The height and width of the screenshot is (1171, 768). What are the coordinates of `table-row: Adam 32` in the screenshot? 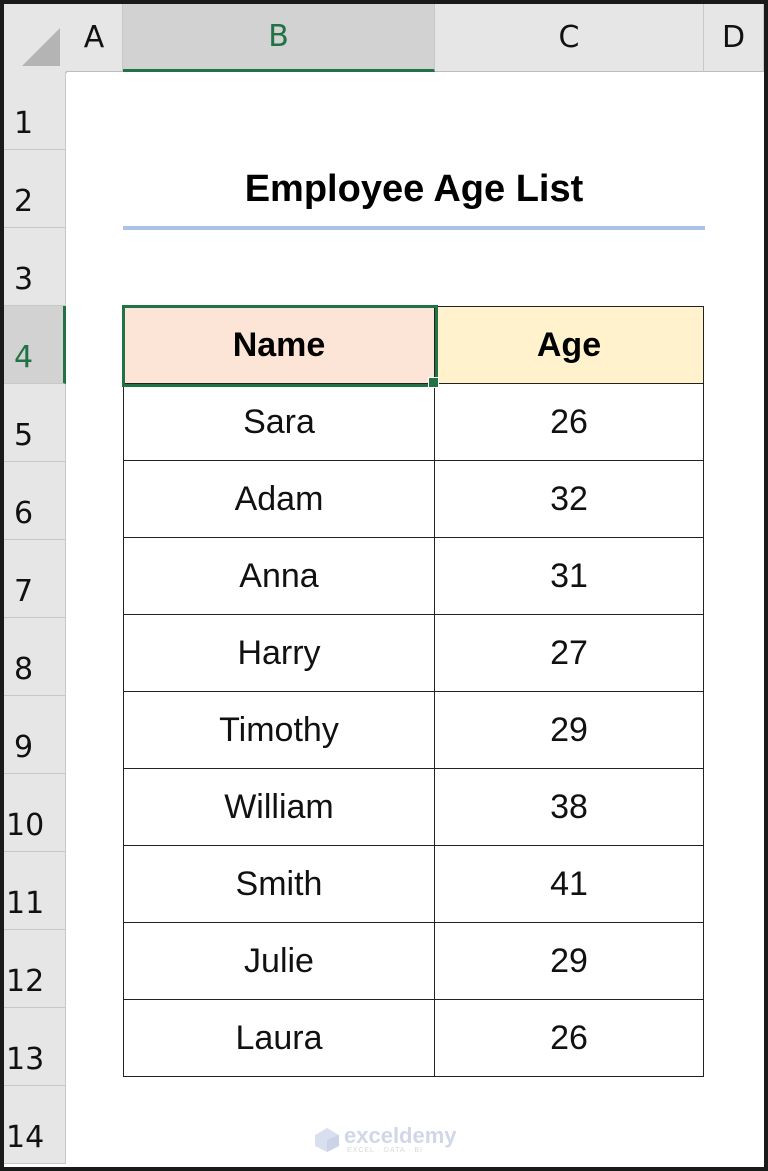 It's located at (413, 499).